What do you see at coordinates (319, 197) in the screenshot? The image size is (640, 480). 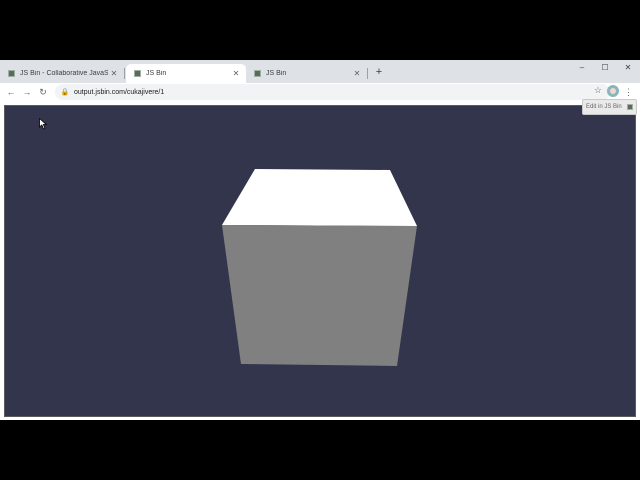 I see `cube-top-face` at bounding box center [319, 197].